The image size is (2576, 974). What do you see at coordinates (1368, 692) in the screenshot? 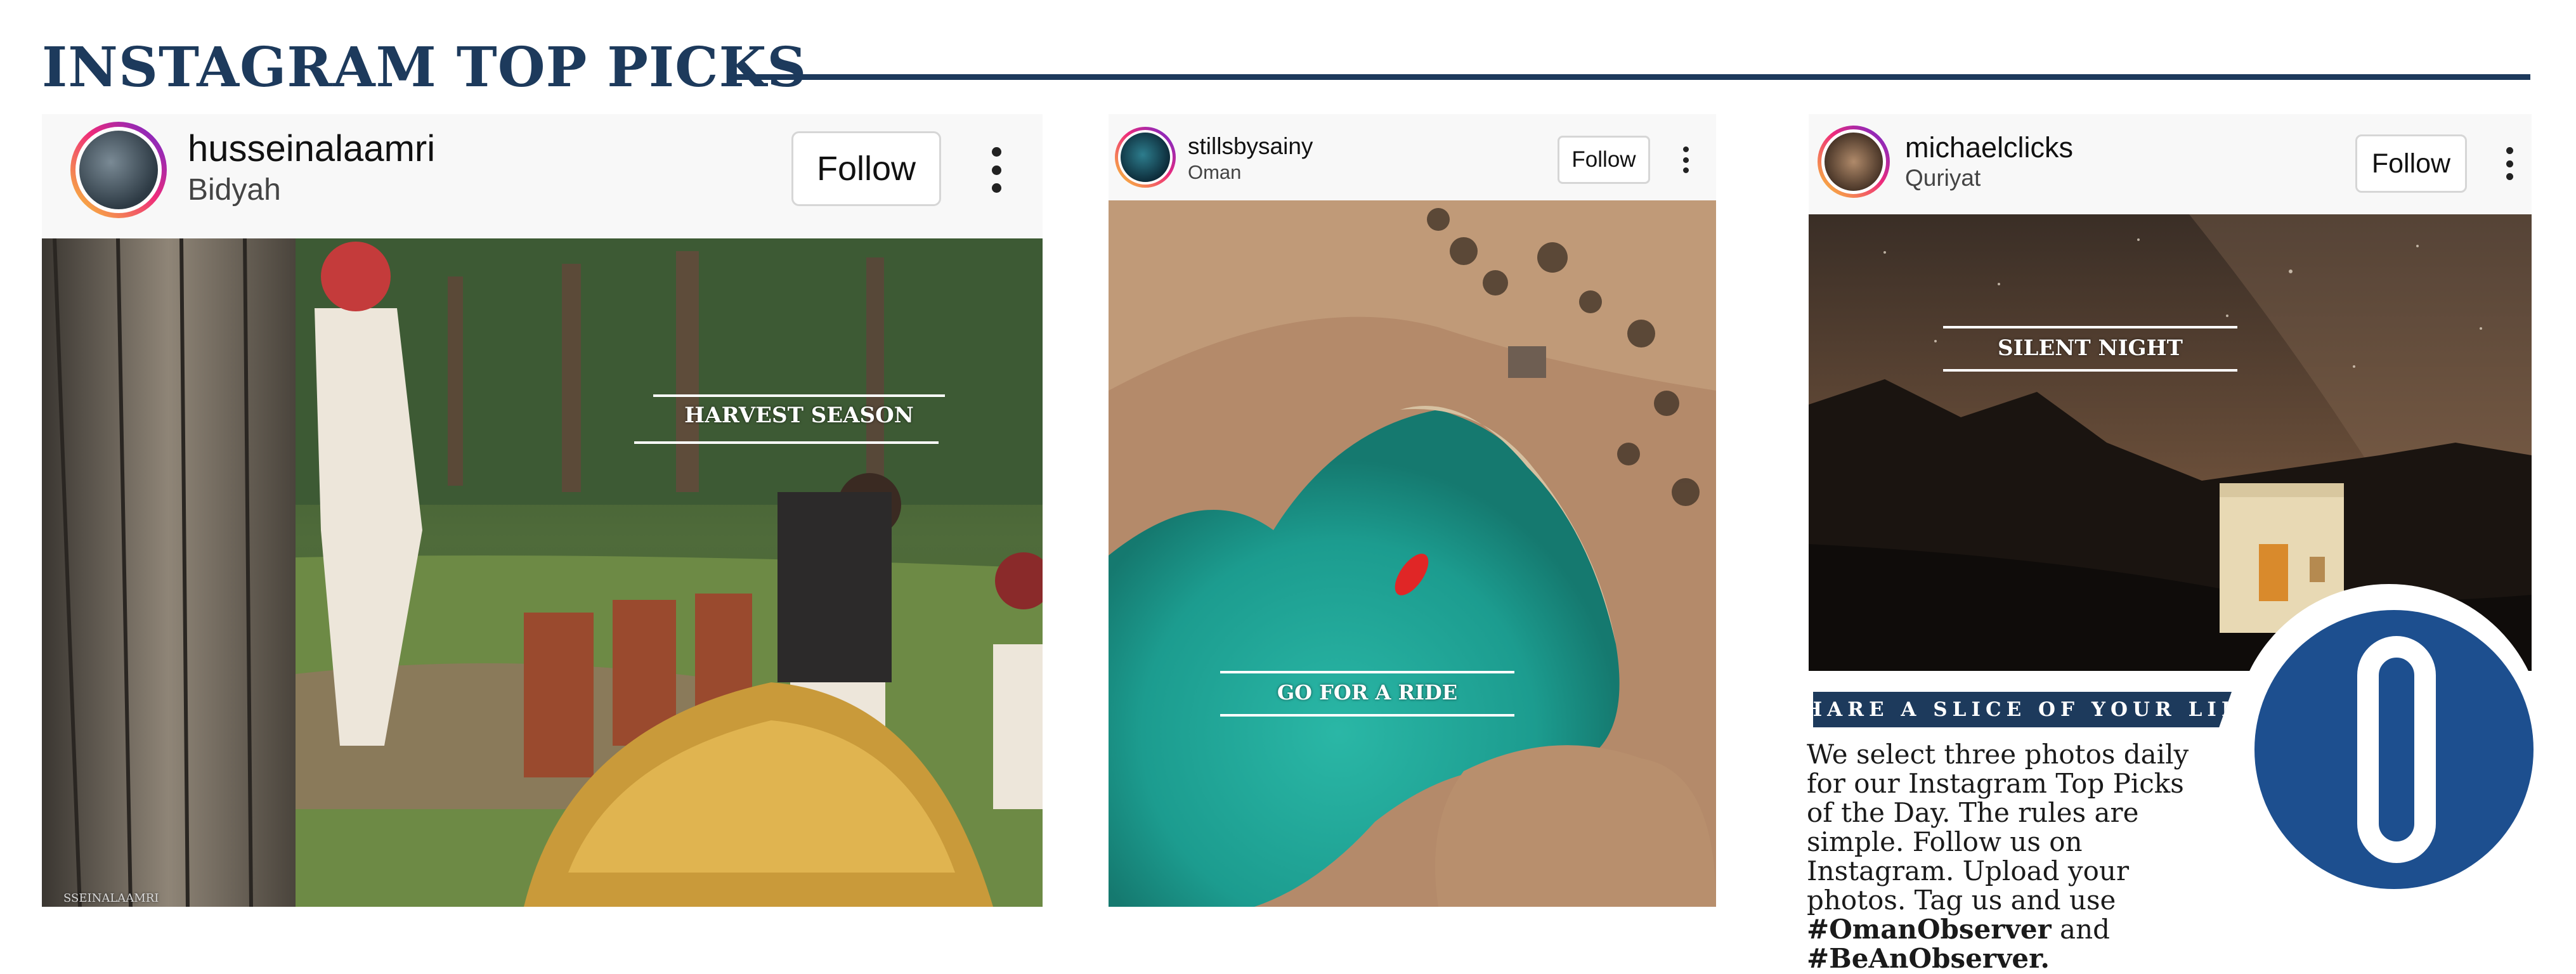
I see `post-2-caption: GO FOR A RIDE` at bounding box center [1368, 692].